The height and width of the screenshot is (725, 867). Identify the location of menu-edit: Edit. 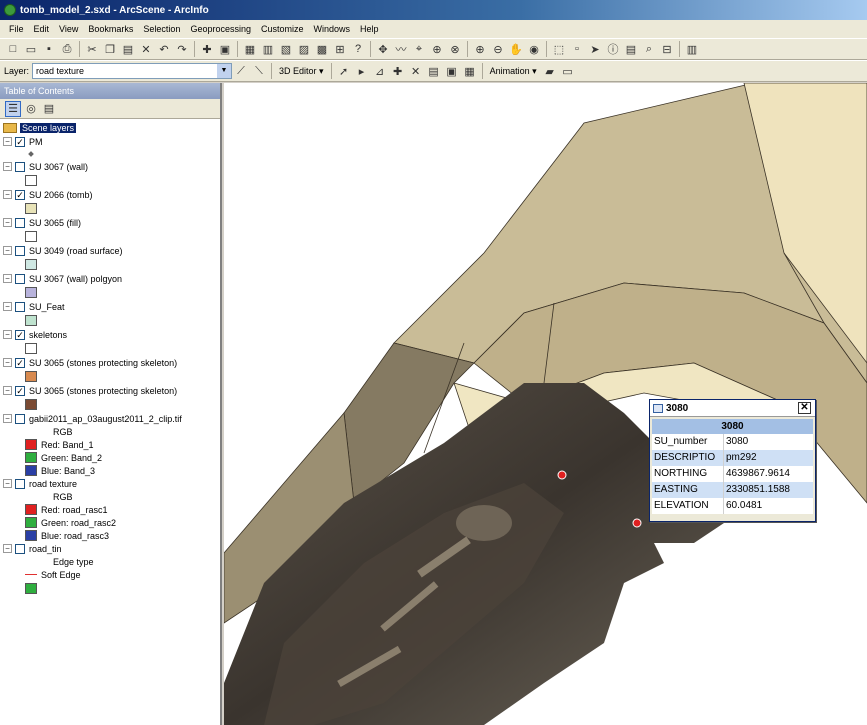
(42, 29).